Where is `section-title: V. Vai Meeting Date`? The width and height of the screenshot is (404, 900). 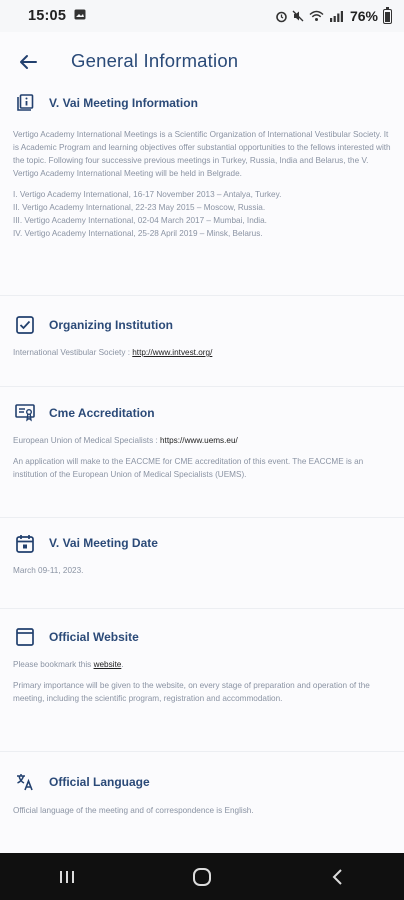
section-title: V. Vai Meeting Date is located at coordinates (103, 543).